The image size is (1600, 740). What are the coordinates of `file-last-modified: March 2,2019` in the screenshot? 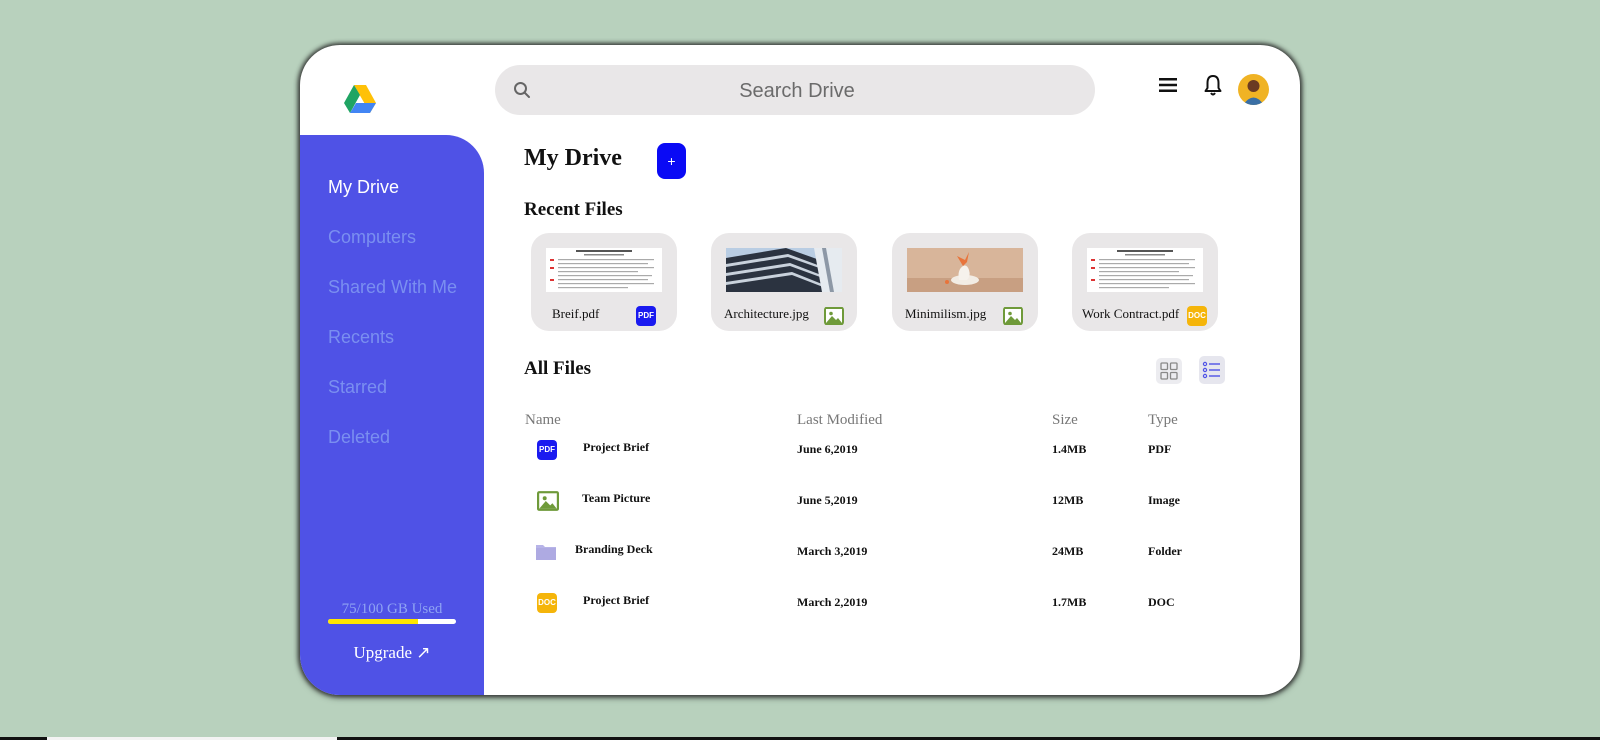 It's located at (832, 602).